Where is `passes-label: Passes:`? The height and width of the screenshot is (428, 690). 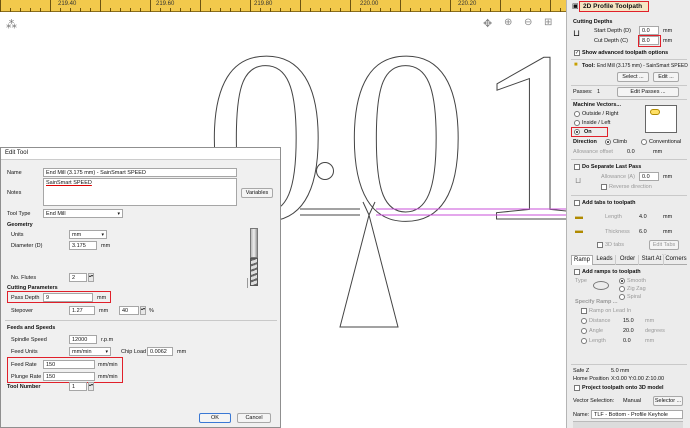
passes-label: Passes: is located at coordinates (583, 92).